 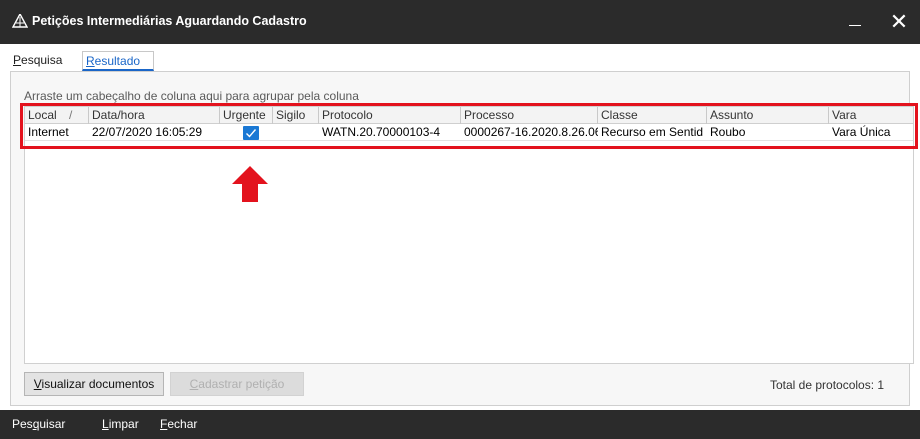 What do you see at coordinates (94, 384) in the screenshot?
I see `visualizar-documentos-button: Visualizar documentos` at bounding box center [94, 384].